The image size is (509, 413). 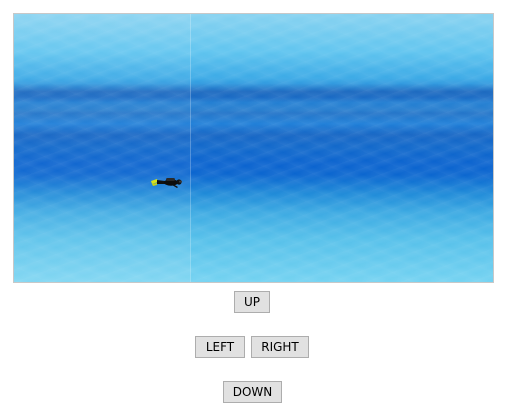 I want to click on scuba-diver-icon, so click(x=166, y=183).